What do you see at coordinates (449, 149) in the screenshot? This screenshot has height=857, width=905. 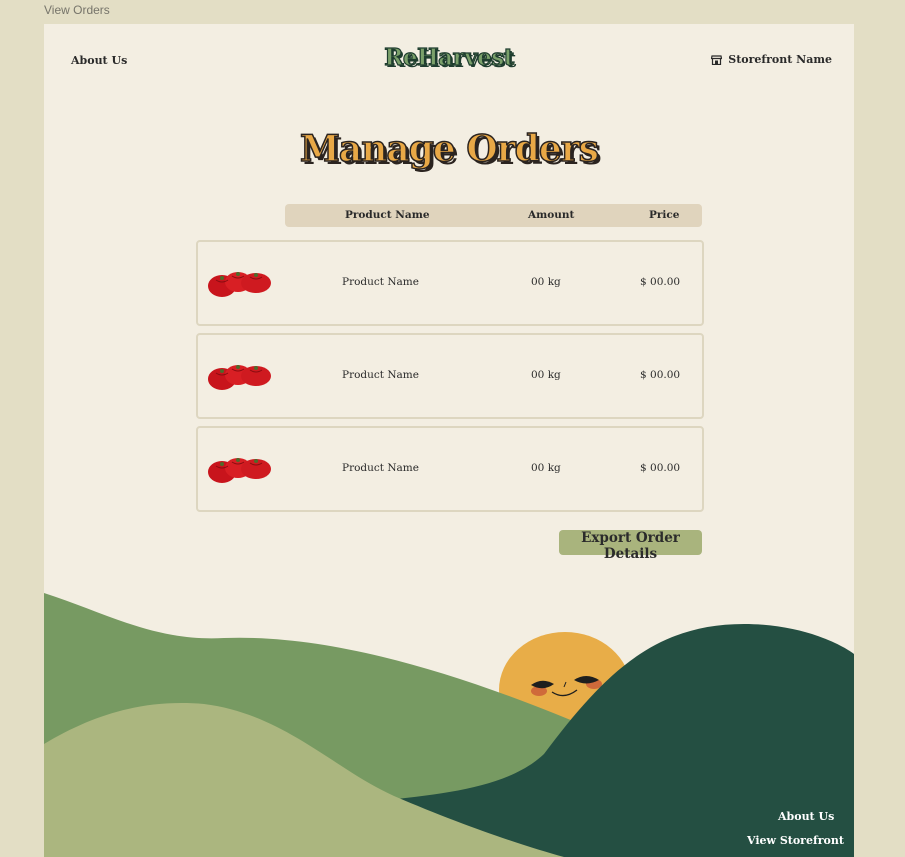 I see `page-title: Manage Orders` at bounding box center [449, 149].